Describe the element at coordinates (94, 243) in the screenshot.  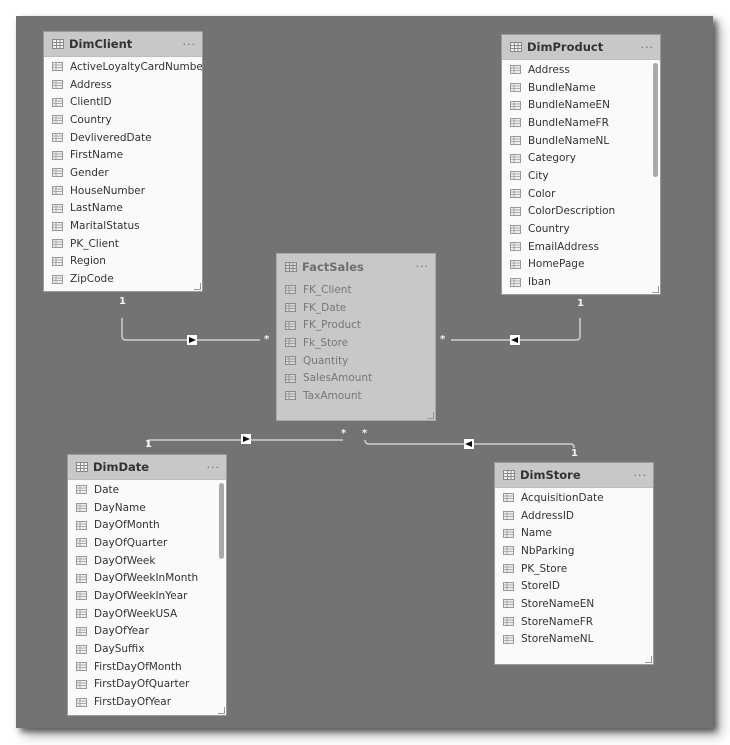
I see `column-name: PK_Client` at that location.